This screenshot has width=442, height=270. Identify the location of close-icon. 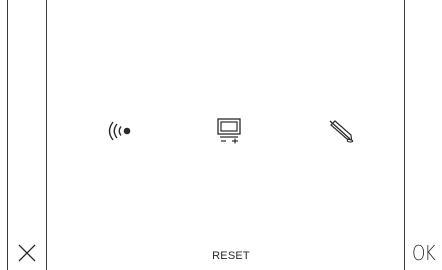
(27, 253).